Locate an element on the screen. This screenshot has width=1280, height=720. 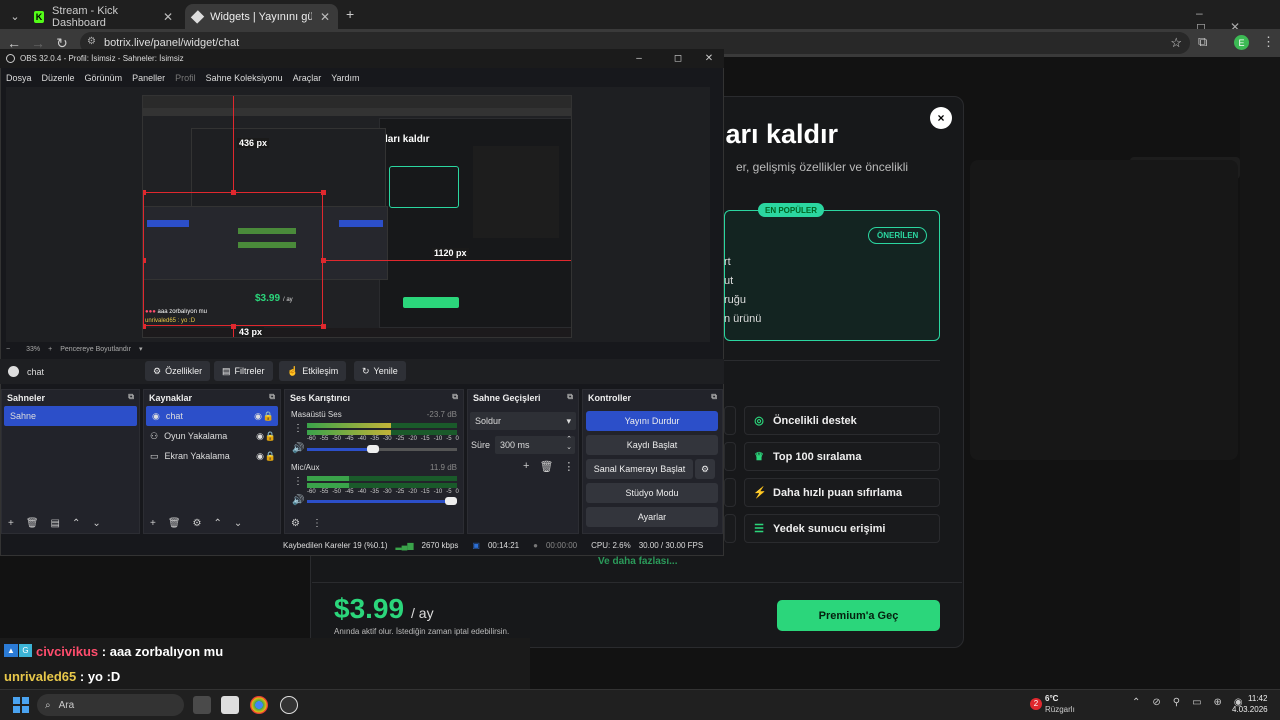
taskbar-search: ⌕ Ara is located at coordinates (110, 705).